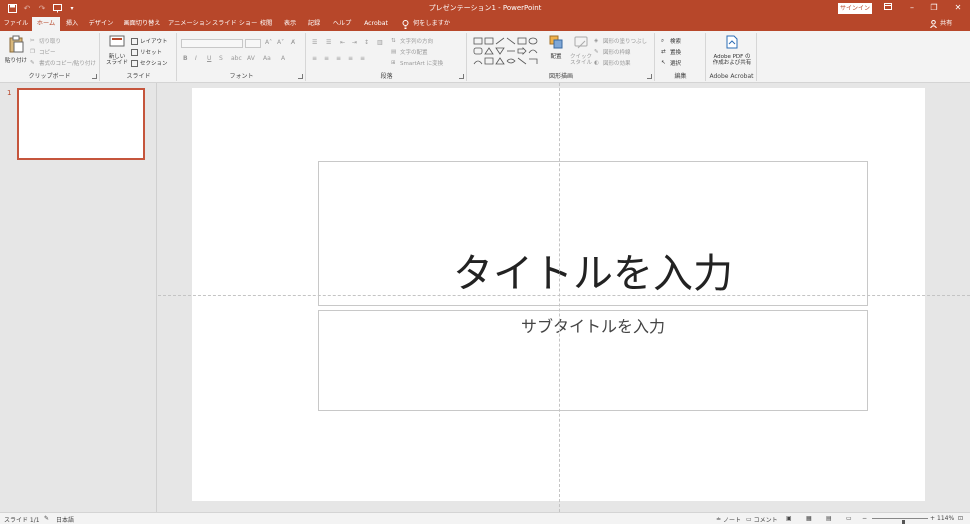  Describe the element at coordinates (338, 58) in the screenshot. I see `align-right-icon: ≡` at that location.